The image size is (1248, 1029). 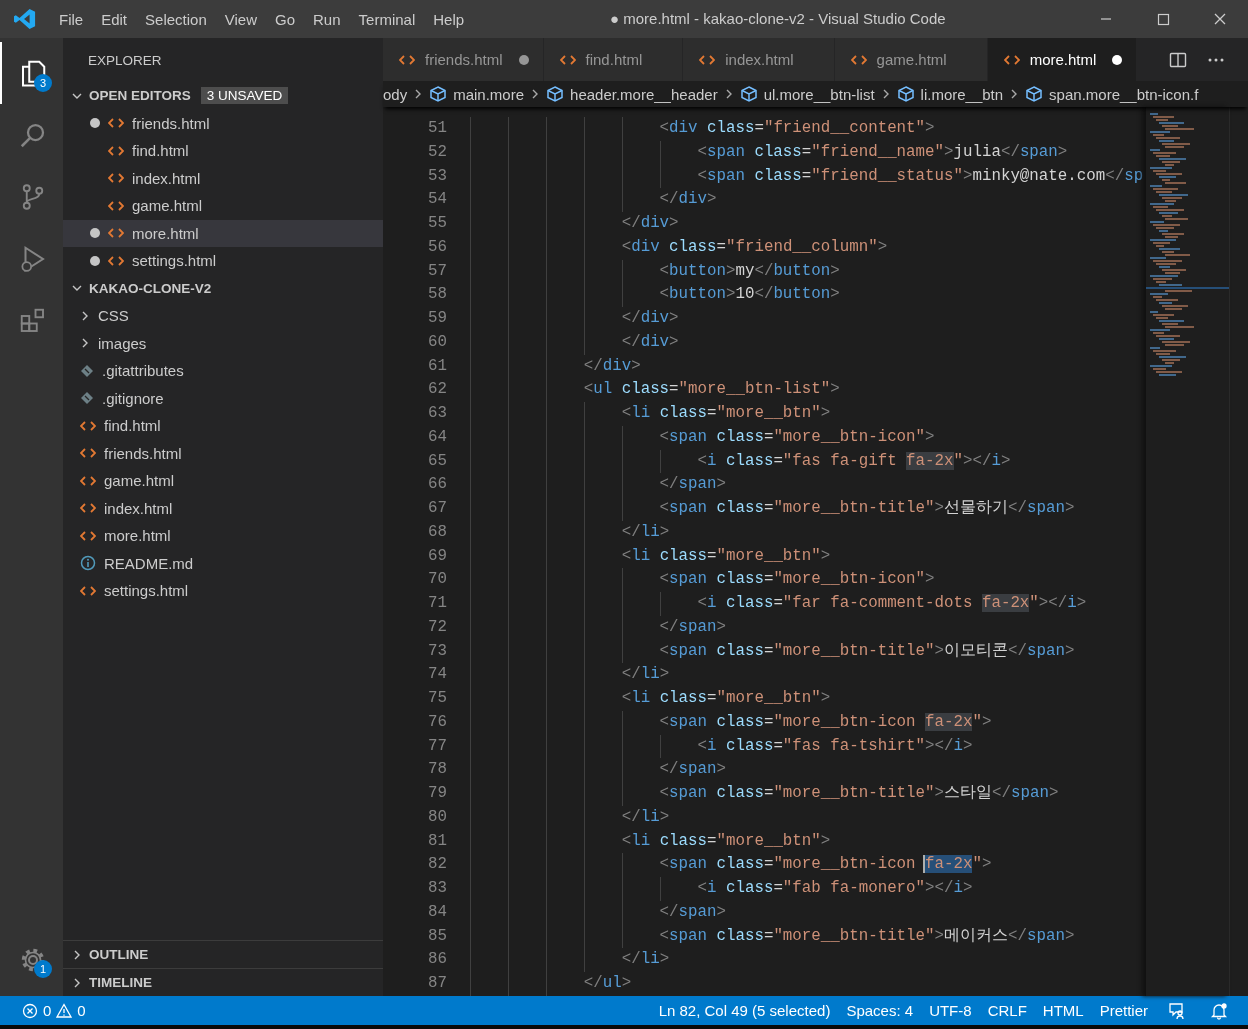 I want to click on breadcrumb: span.more__btn-icon.f, so click(x=1112, y=94).